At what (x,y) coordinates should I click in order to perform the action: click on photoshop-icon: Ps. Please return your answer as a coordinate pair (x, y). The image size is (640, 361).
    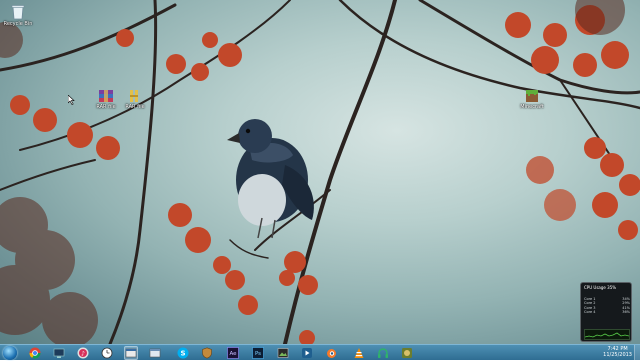
    Looking at the image, I should click on (258, 353).